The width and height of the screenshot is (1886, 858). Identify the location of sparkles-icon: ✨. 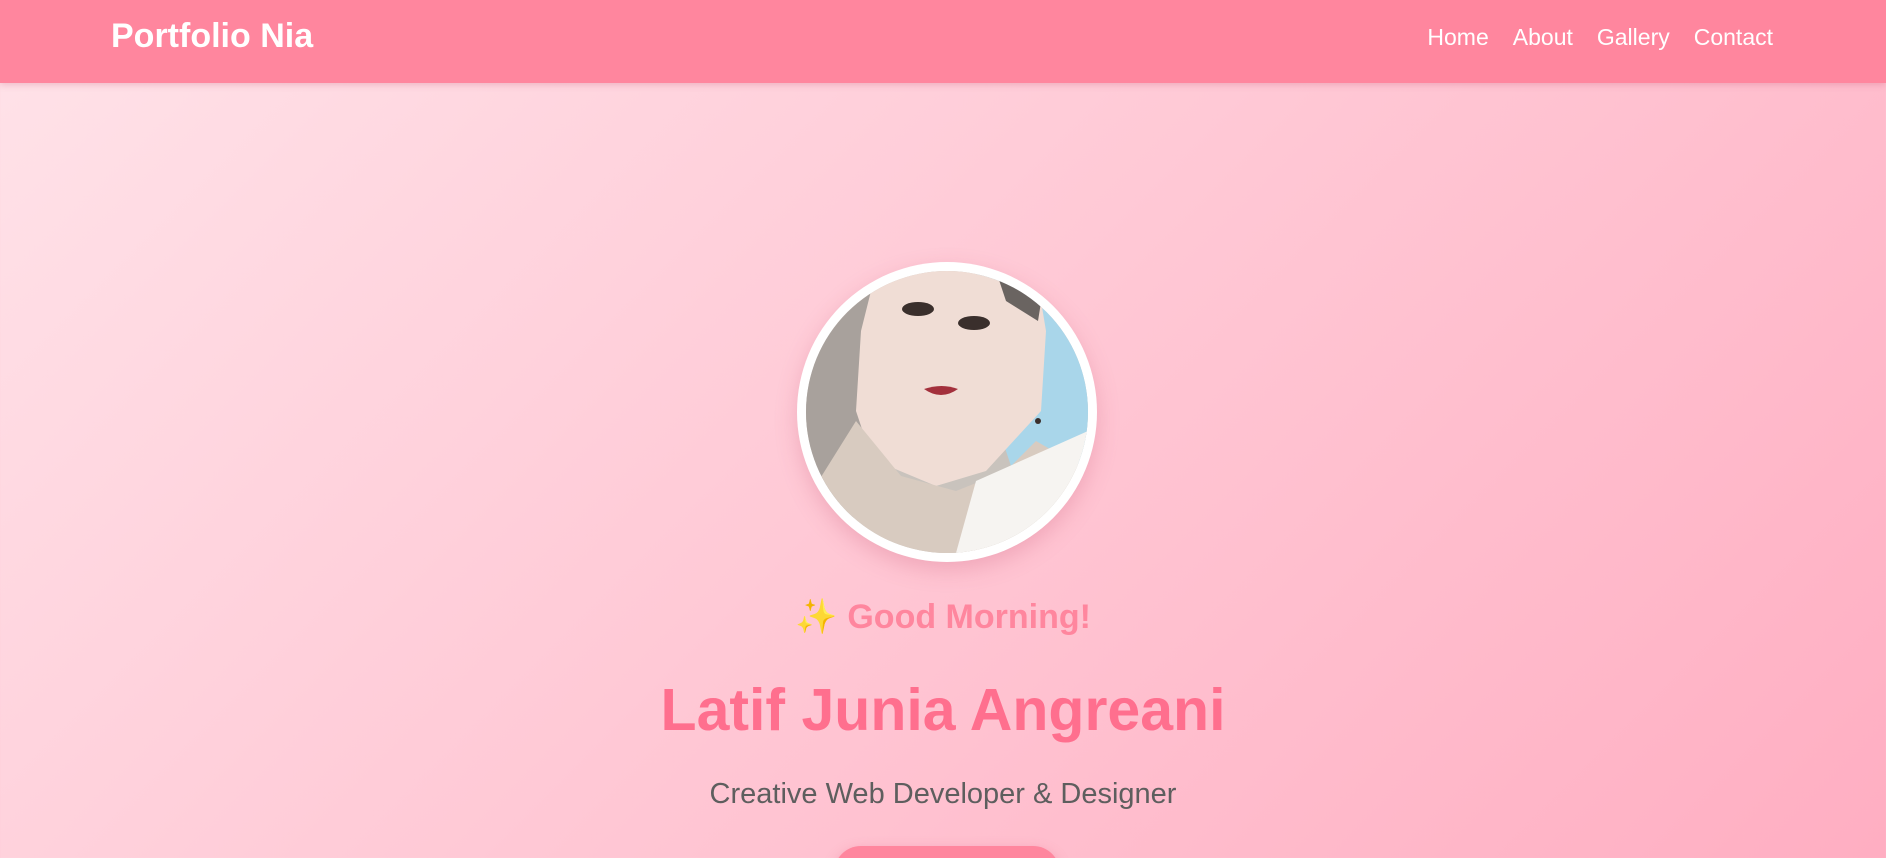
(816, 617).